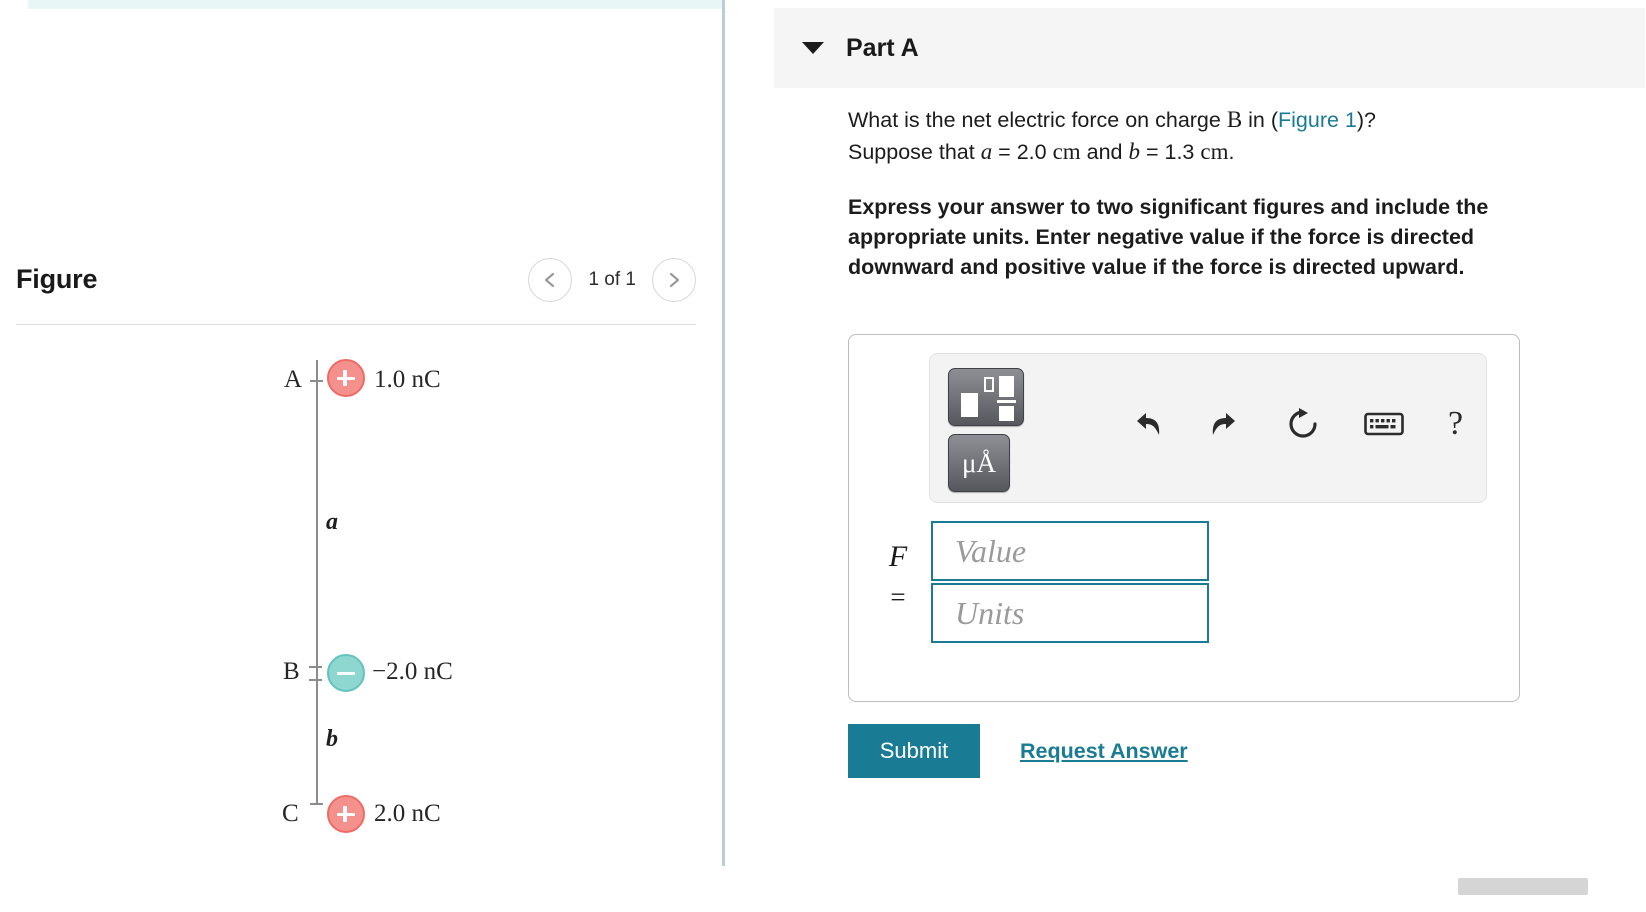  What do you see at coordinates (407, 379) in the screenshot?
I see `charge-a-value: 1.0 nC` at bounding box center [407, 379].